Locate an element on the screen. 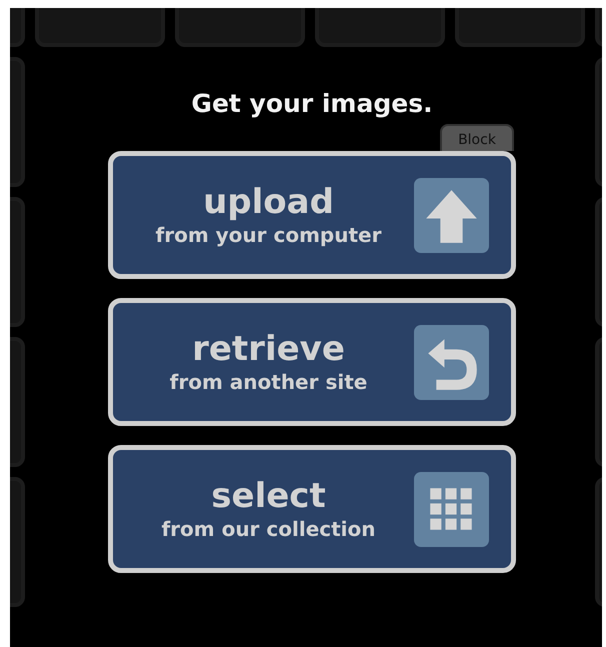 This screenshot has height=647, width=606. option-button: select from our collection is located at coordinates (312, 509).